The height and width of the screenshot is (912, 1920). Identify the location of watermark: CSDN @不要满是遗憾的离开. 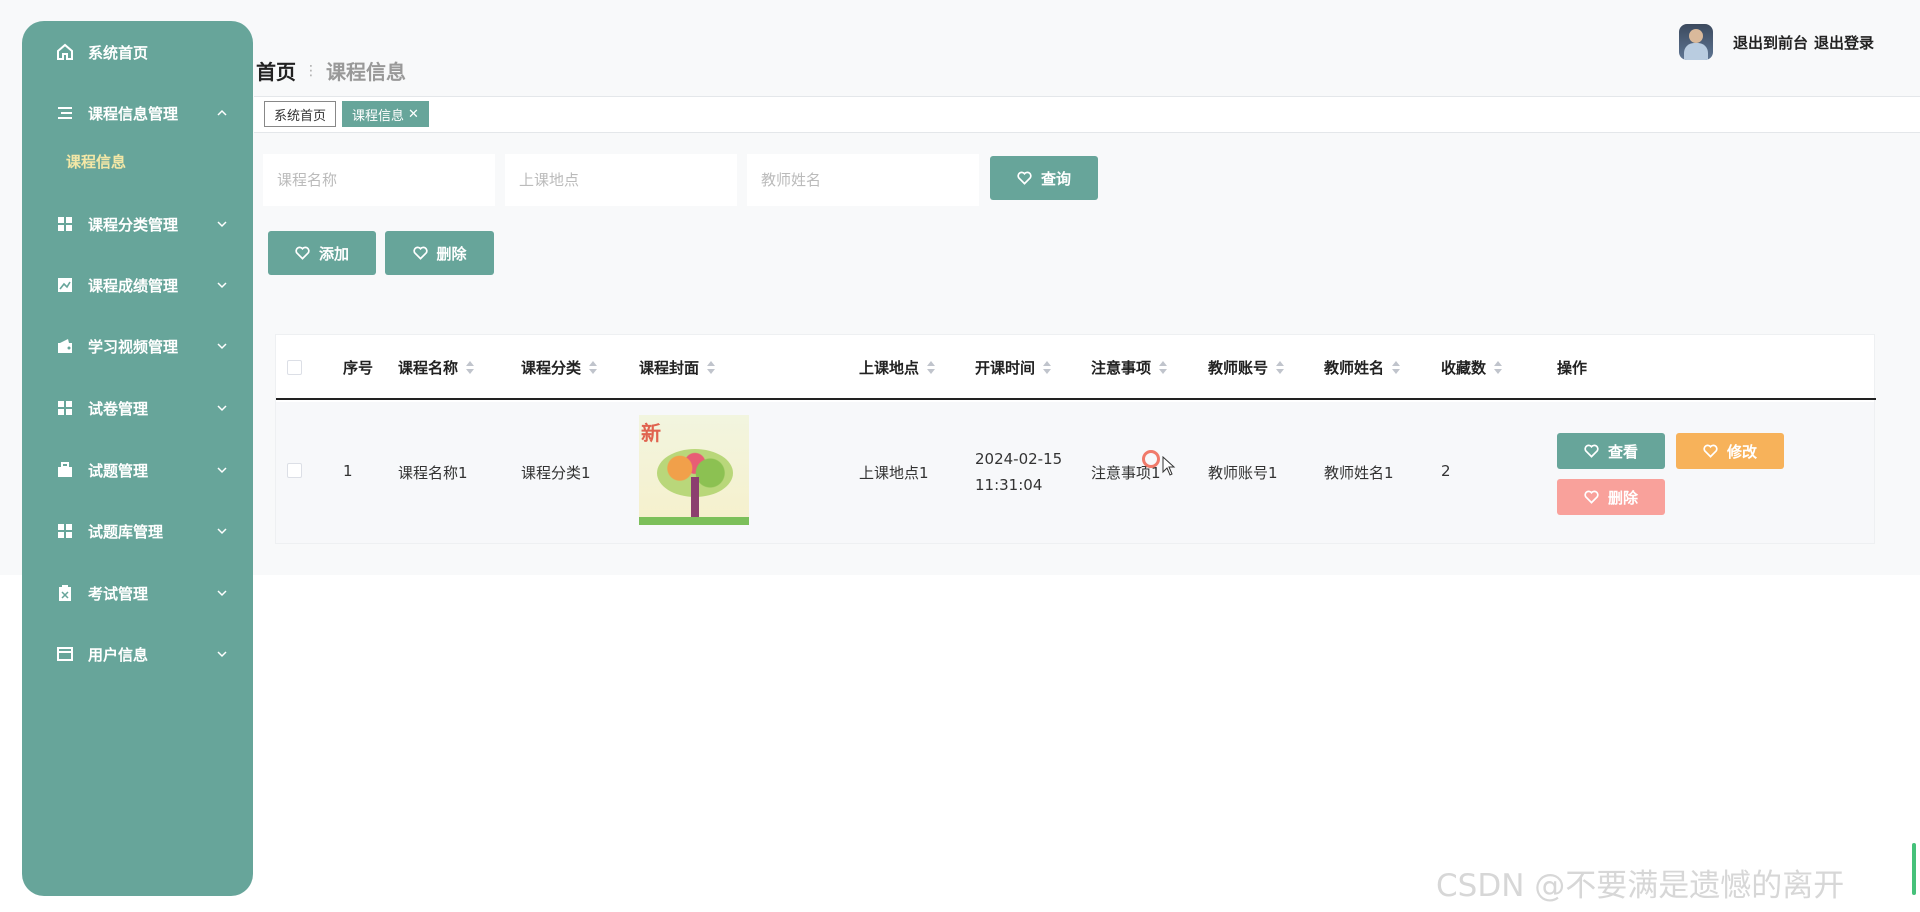
(1640, 886).